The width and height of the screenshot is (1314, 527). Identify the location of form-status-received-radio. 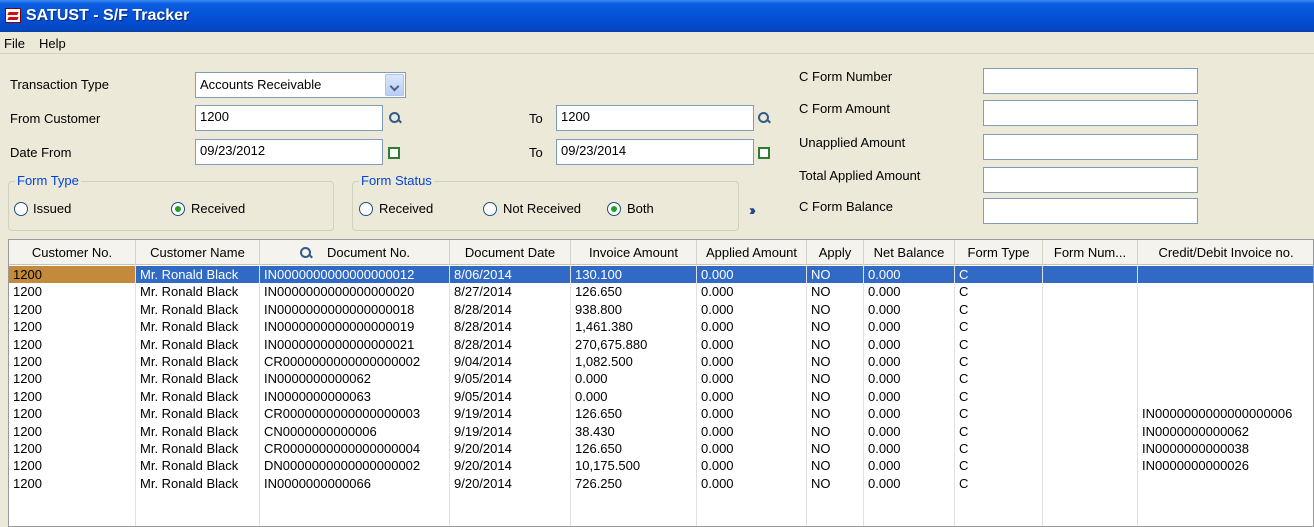
(366, 209).